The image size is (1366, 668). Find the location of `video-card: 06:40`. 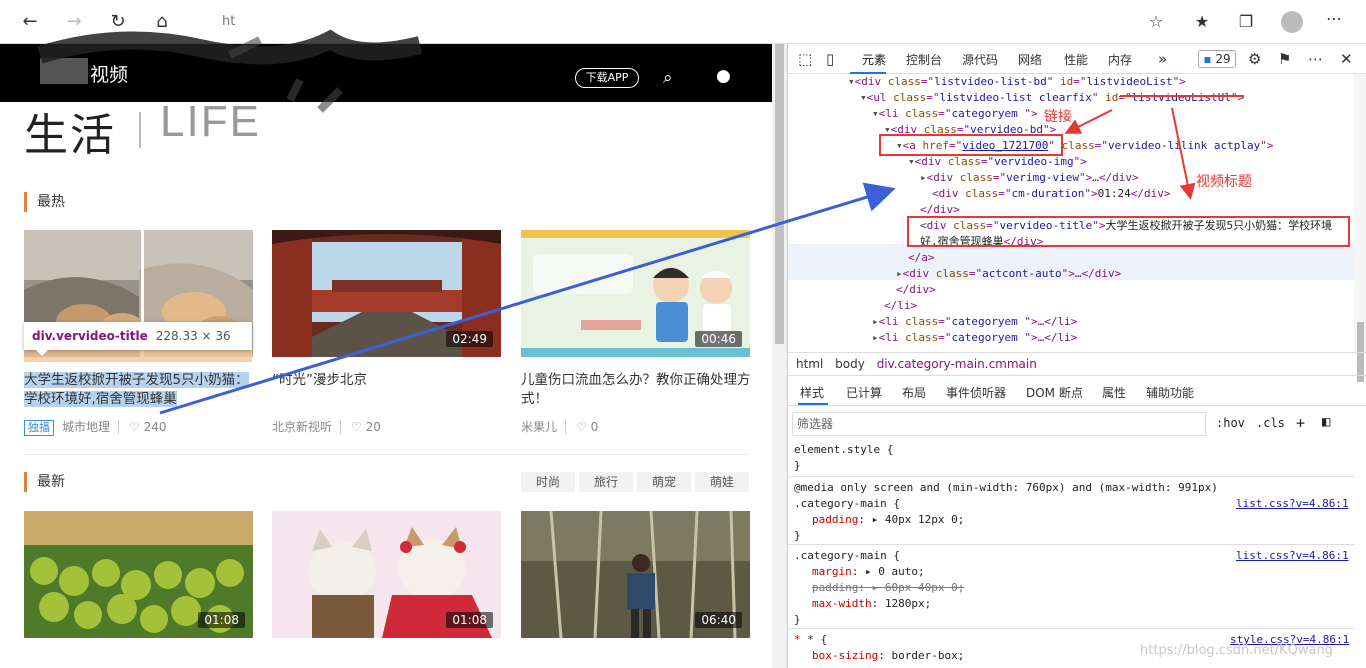

video-card: 06:40 is located at coordinates (636, 574).